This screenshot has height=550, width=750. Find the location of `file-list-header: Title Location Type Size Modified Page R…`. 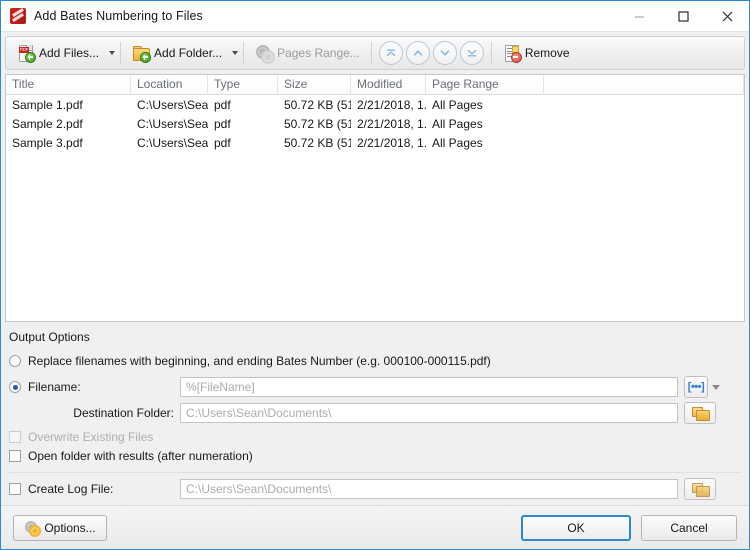

file-list-header: Title Location Type Size Modified Page R… is located at coordinates (375, 85).